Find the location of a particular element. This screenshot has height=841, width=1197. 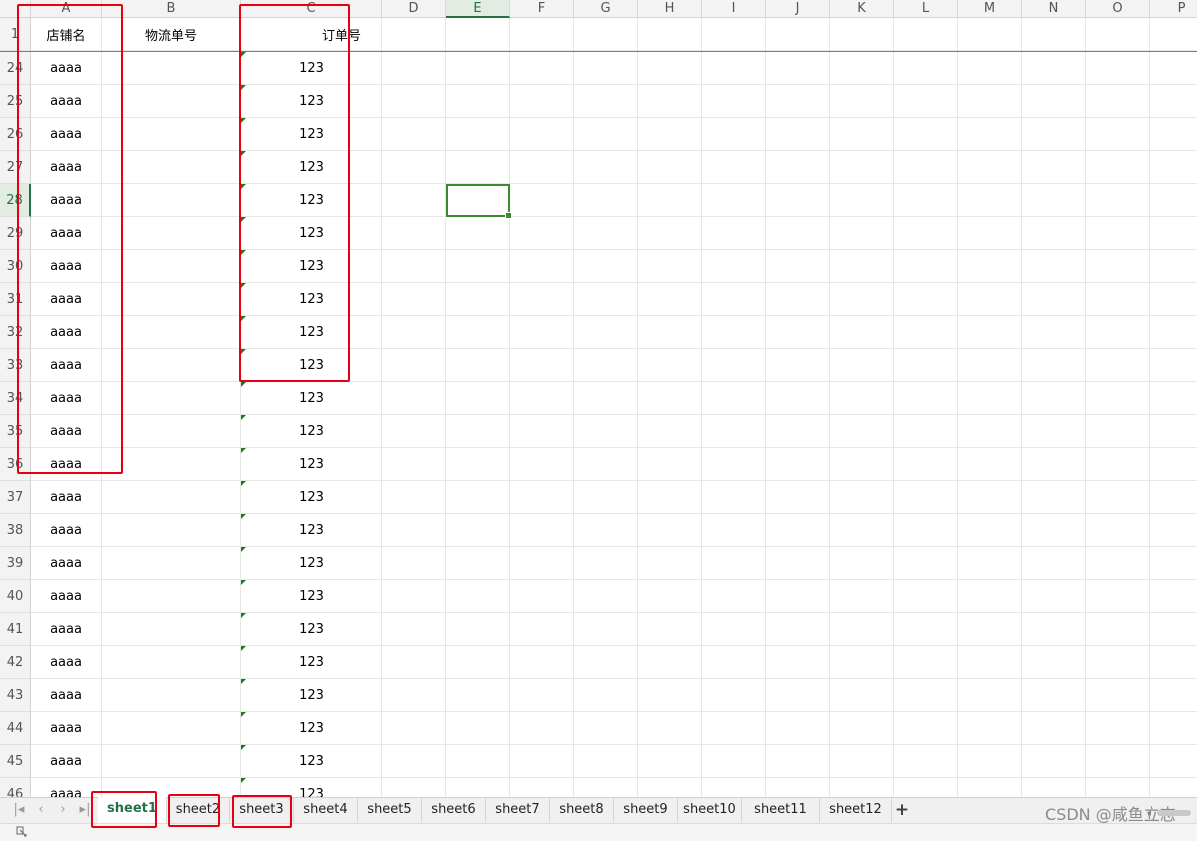

cell-b26 is located at coordinates (171, 134).